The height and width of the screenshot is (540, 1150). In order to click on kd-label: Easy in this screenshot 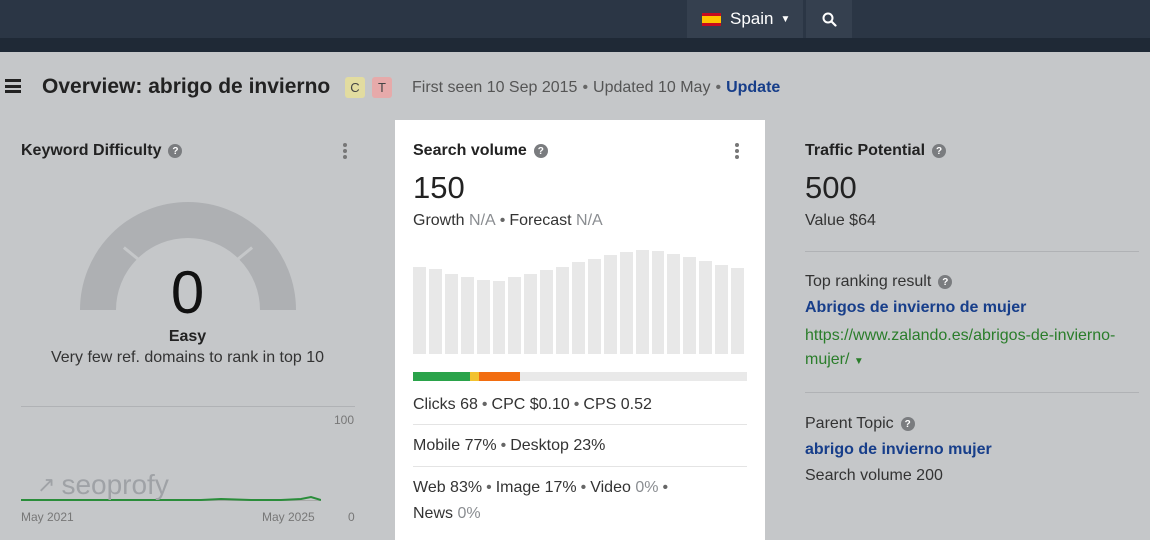, I will do `click(187, 336)`.